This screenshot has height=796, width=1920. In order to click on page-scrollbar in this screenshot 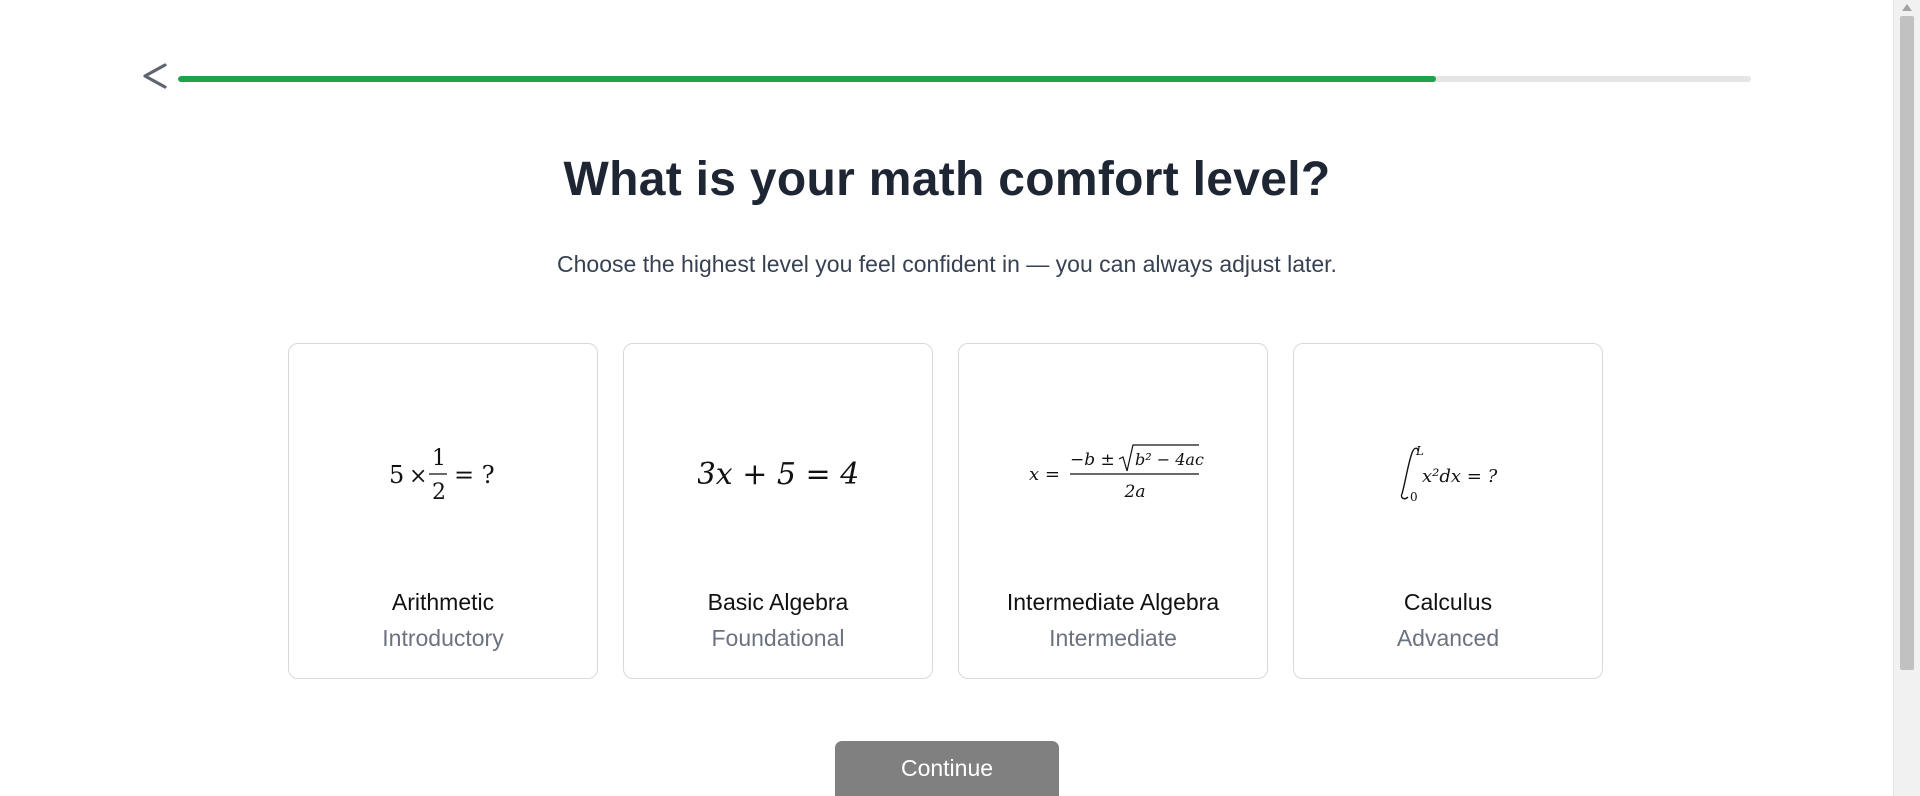, I will do `click(1906, 398)`.